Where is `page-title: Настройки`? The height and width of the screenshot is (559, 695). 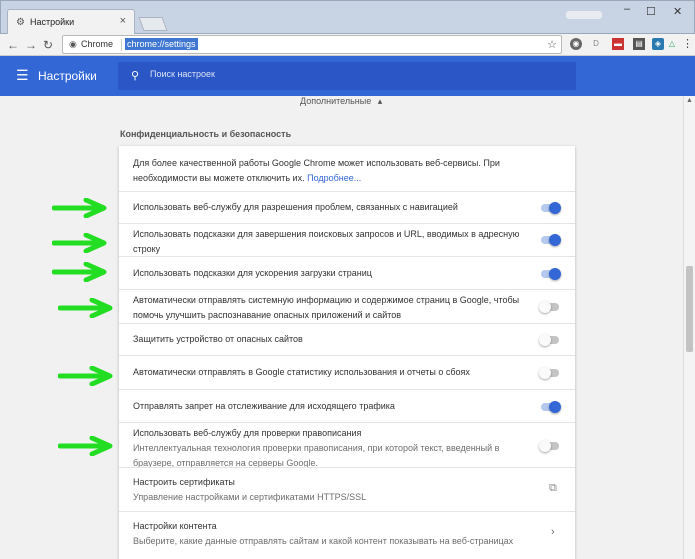 page-title: Настройки is located at coordinates (67, 76).